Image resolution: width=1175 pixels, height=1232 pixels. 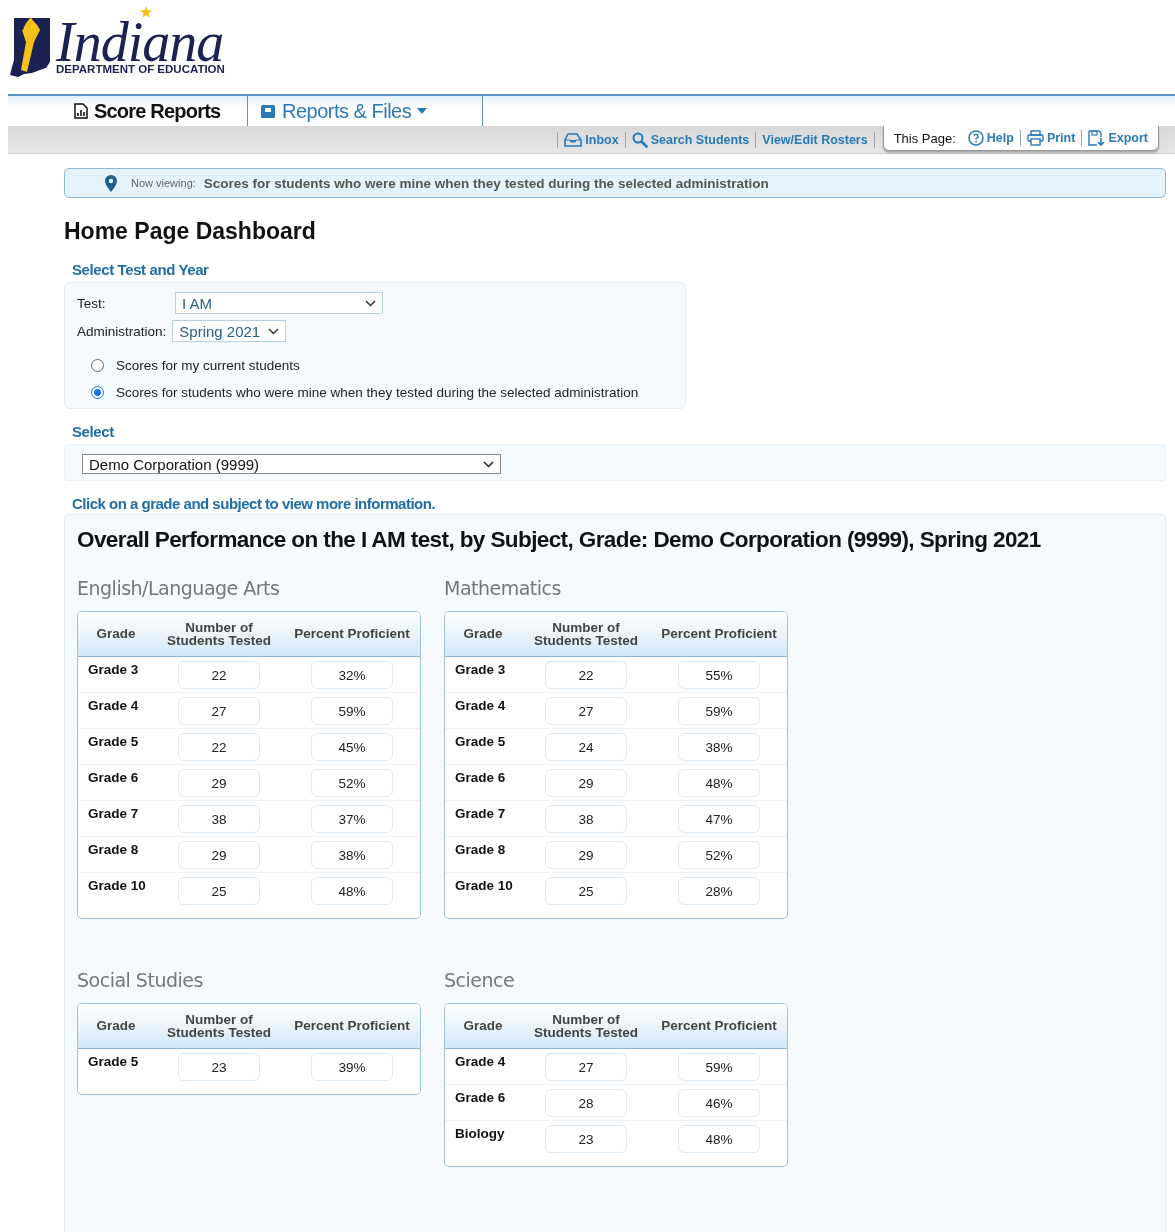 I want to click on subject-title: Science, so click(x=480, y=980).